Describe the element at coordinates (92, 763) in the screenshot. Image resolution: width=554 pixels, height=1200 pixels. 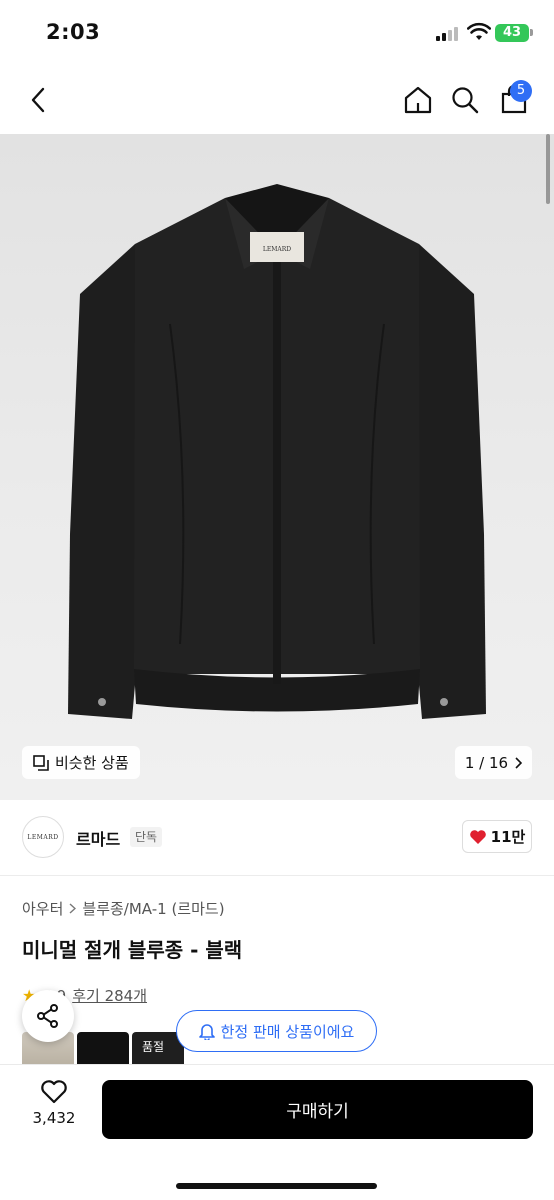
I see `similar-products-label: 비슷한 상품` at that location.